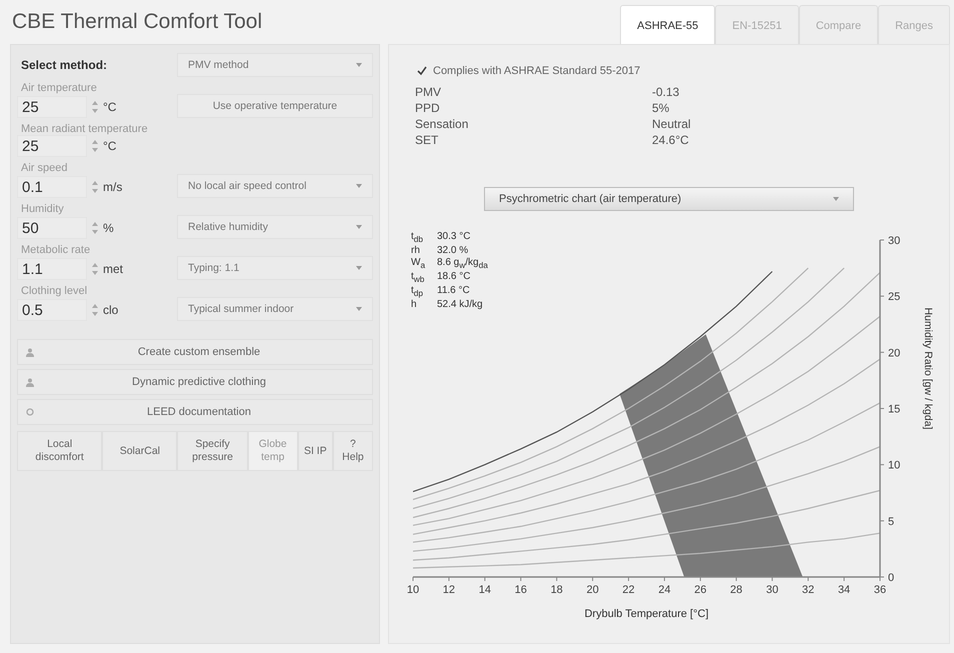 The image size is (954, 653). What do you see at coordinates (646, 614) in the screenshot?
I see `x-axis-title: Drybulb Temperature [°C]` at bounding box center [646, 614].